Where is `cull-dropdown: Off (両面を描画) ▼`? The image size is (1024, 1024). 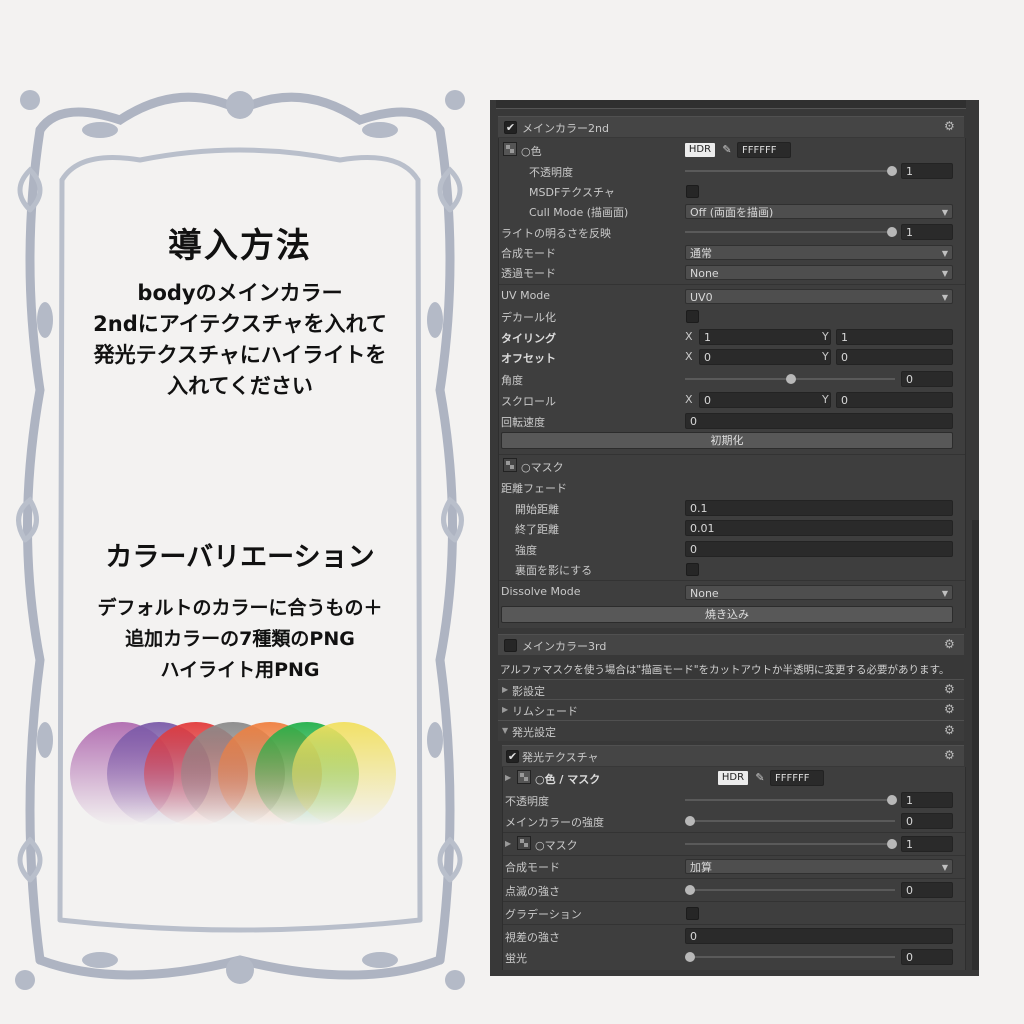
cull-dropdown: Off (両面を描画) ▼ is located at coordinates (819, 211).